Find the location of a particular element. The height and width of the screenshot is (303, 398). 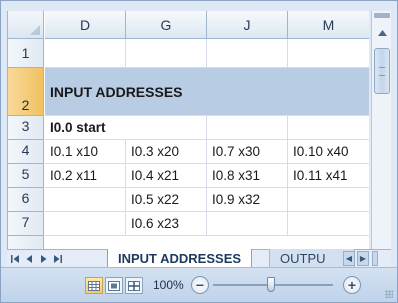

cell-d1 is located at coordinates (85, 53).